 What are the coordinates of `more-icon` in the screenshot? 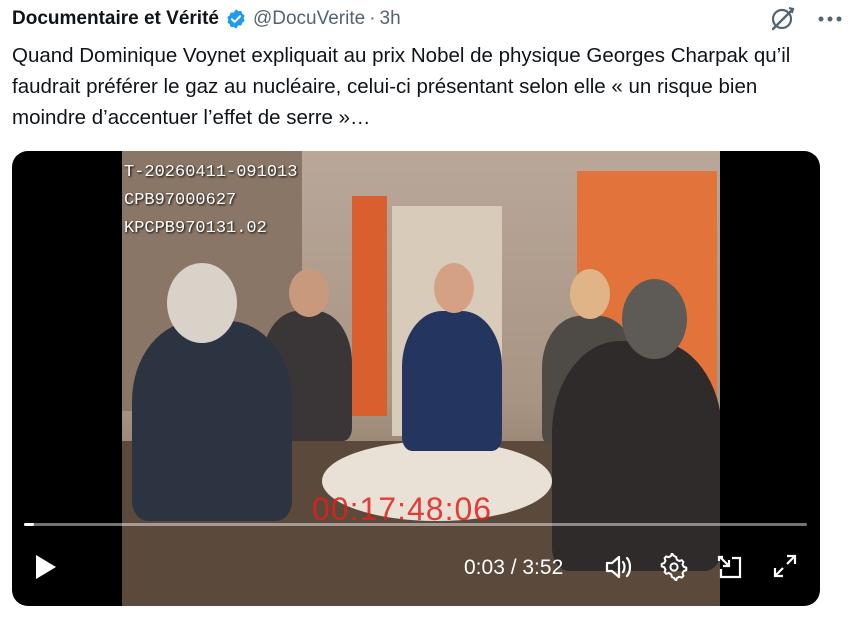 It's located at (830, 19).